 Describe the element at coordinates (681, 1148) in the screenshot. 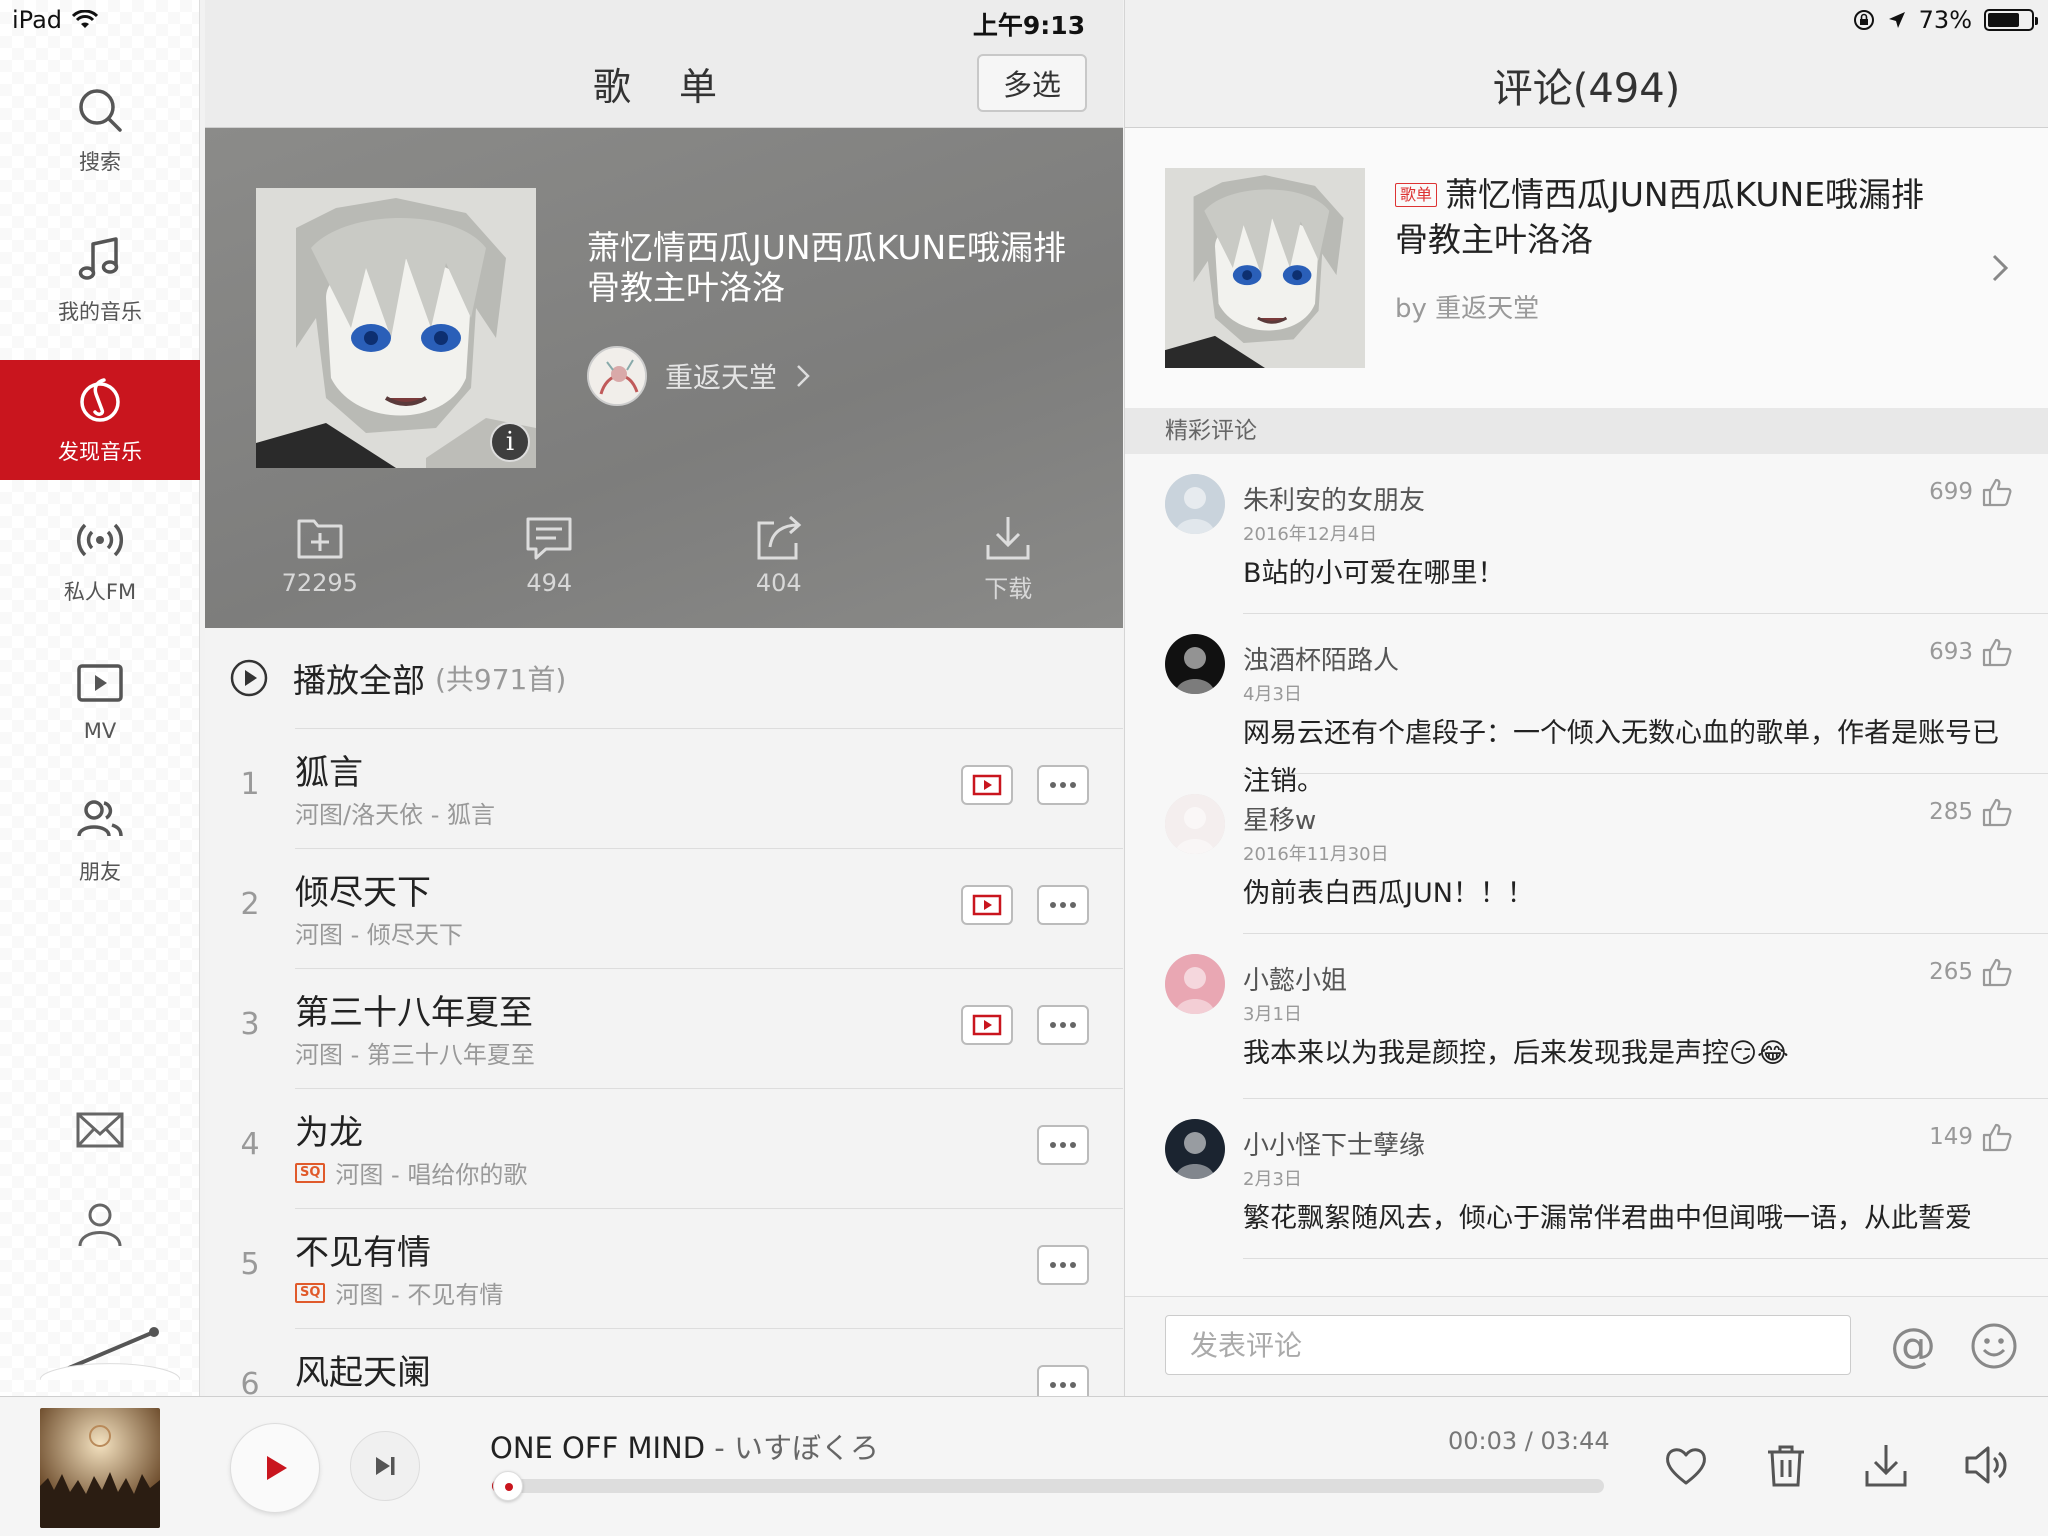

I see `song-row: 4 为龙 SQ 河图 - 唱给你的歌` at that location.